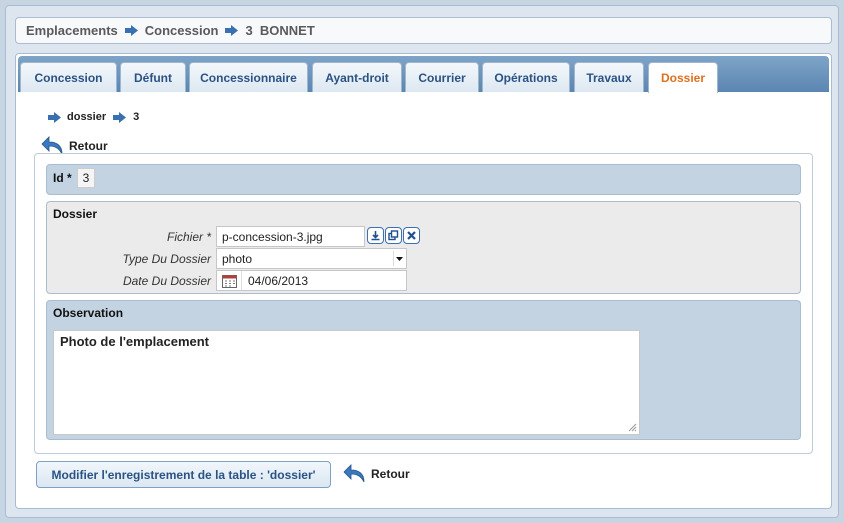 The image size is (844, 523). Describe the element at coordinates (272, 236) in the screenshot. I see `fichier-value: p-concession-3.jpg` at that location.